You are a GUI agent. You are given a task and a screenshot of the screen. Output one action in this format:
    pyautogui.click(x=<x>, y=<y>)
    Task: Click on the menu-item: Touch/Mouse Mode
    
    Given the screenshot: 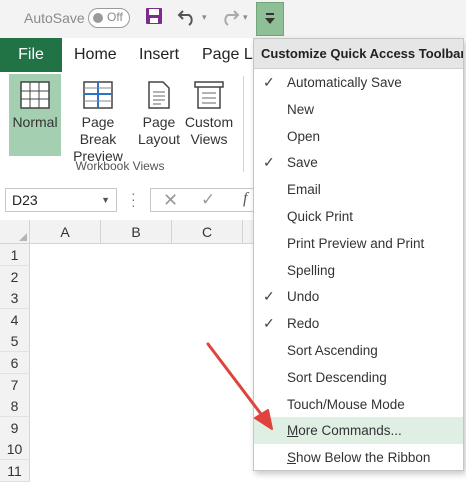 What is the action you would take?
    pyautogui.click(x=358, y=404)
    